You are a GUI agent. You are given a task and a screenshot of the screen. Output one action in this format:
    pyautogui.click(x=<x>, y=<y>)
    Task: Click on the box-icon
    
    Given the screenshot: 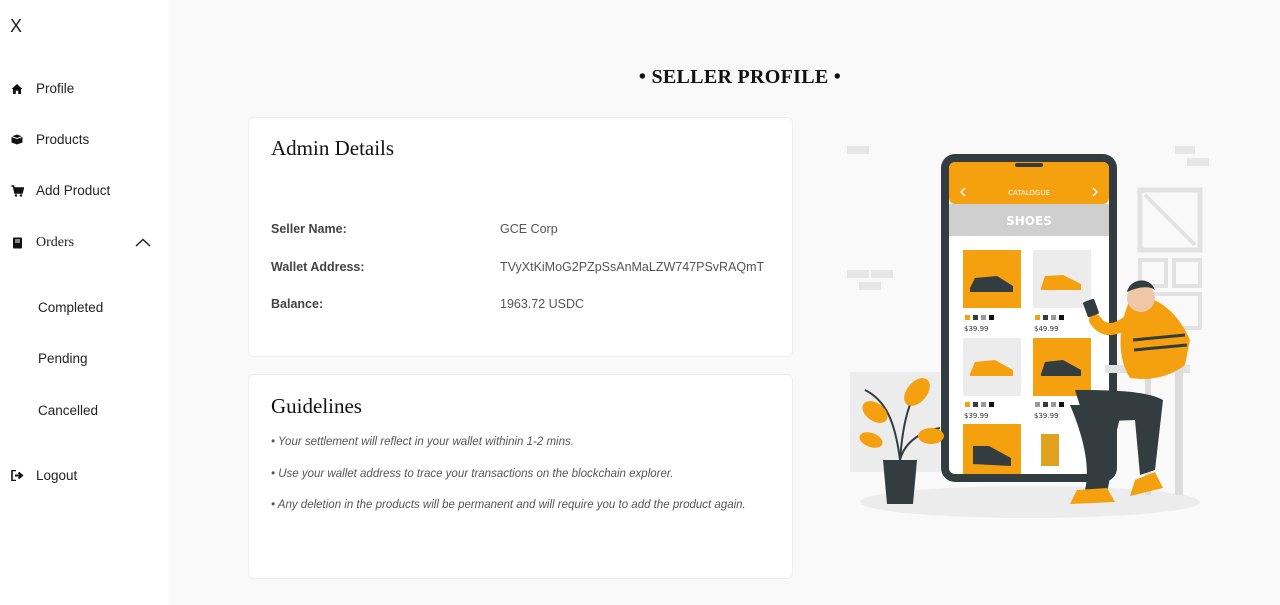 What is the action you would take?
    pyautogui.click(x=17, y=140)
    